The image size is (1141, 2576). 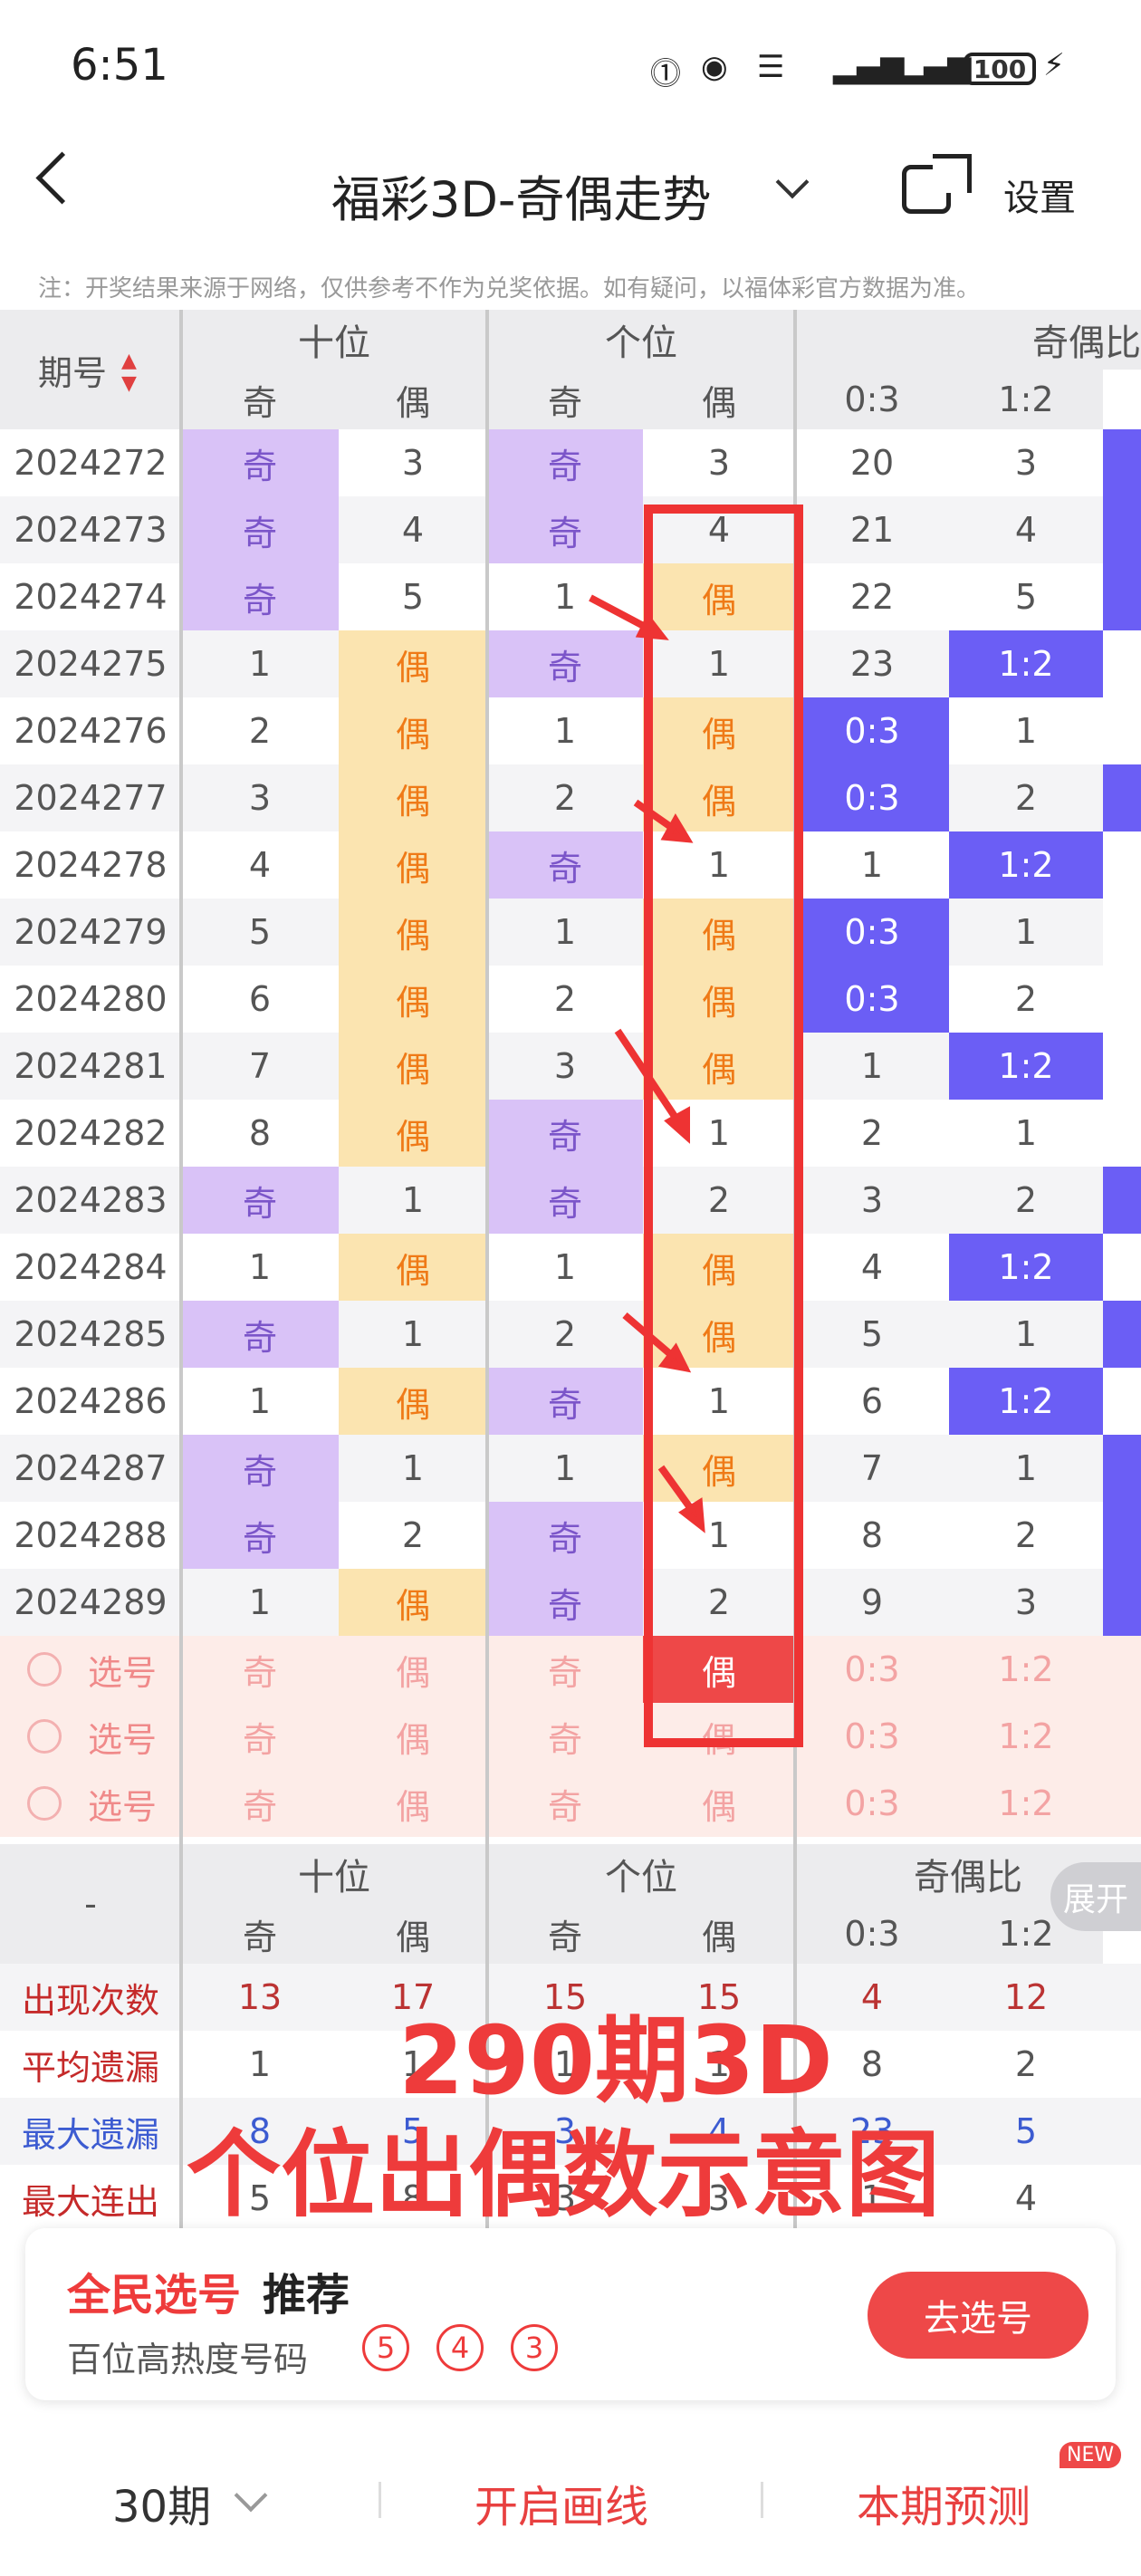 What do you see at coordinates (534, 2347) in the screenshot?
I see `hot-number-ball: 3` at bounding box center [534, 2347].